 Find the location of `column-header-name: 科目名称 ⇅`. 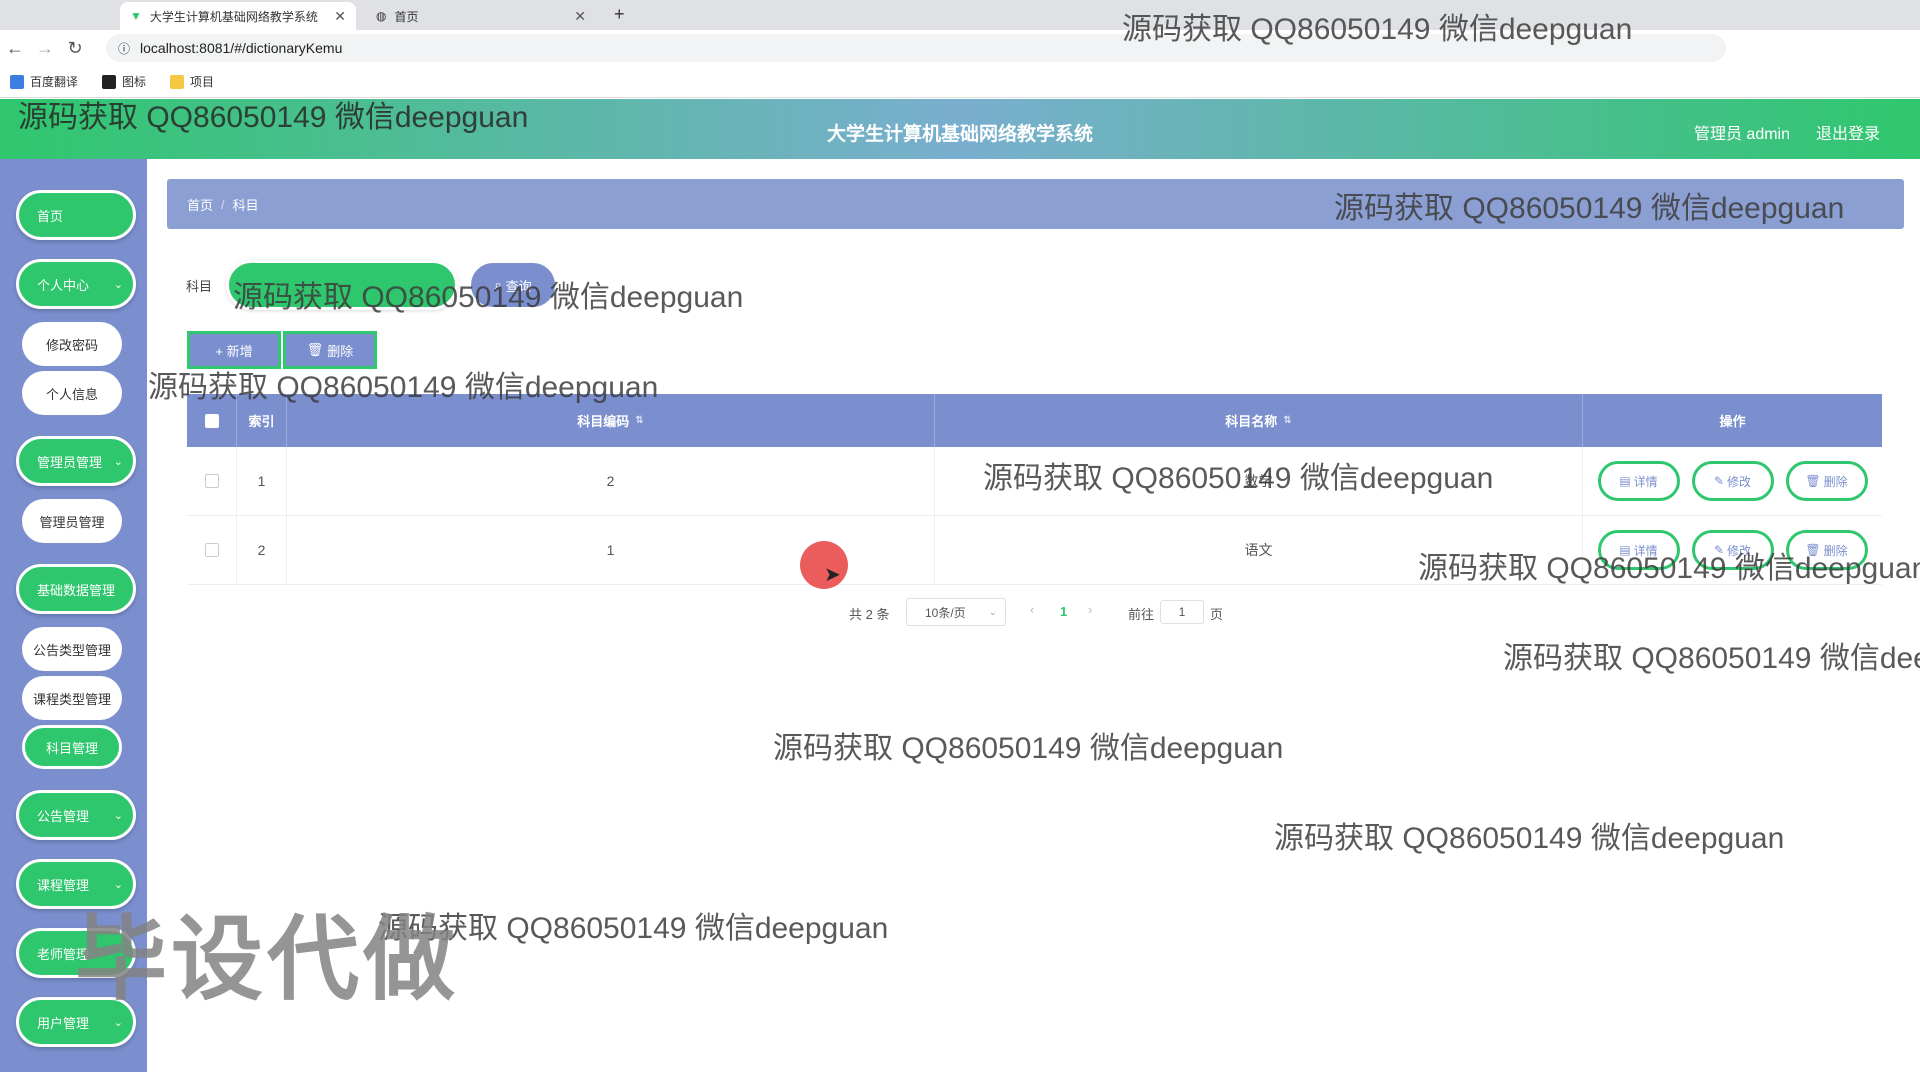

column-header-name: 科目名称 ⇅ is located at coordinates (1259, 420).